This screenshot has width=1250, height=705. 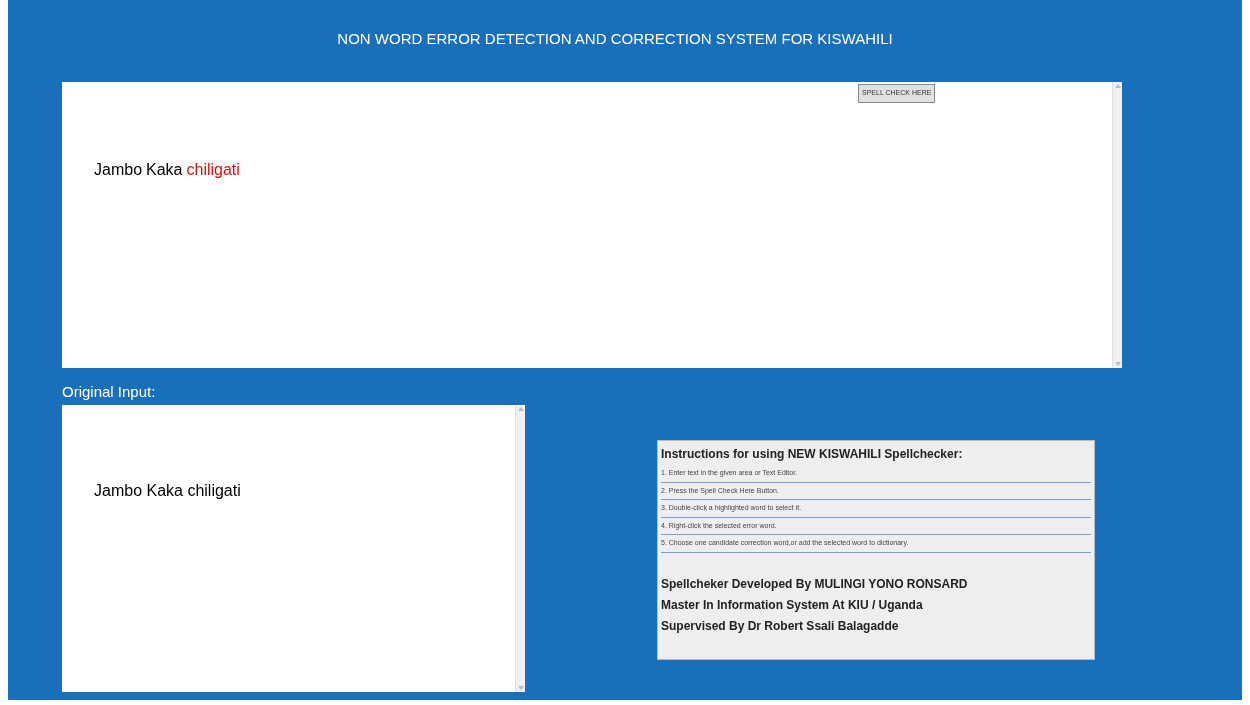 I want to click on credit-line: Supervised By Dr Robert Ssali Balagadde, so click(x=780, y=626).